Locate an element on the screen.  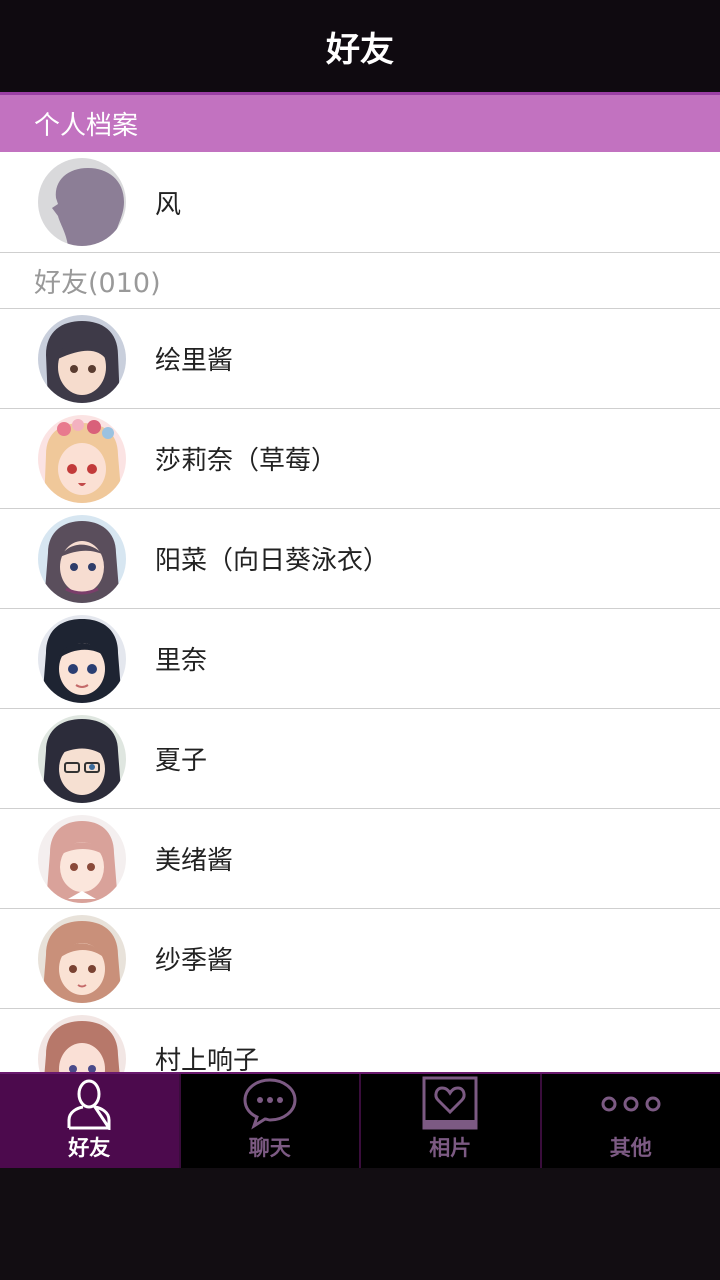
tab-friends: 好友 is located at coordinates (90, 1122).